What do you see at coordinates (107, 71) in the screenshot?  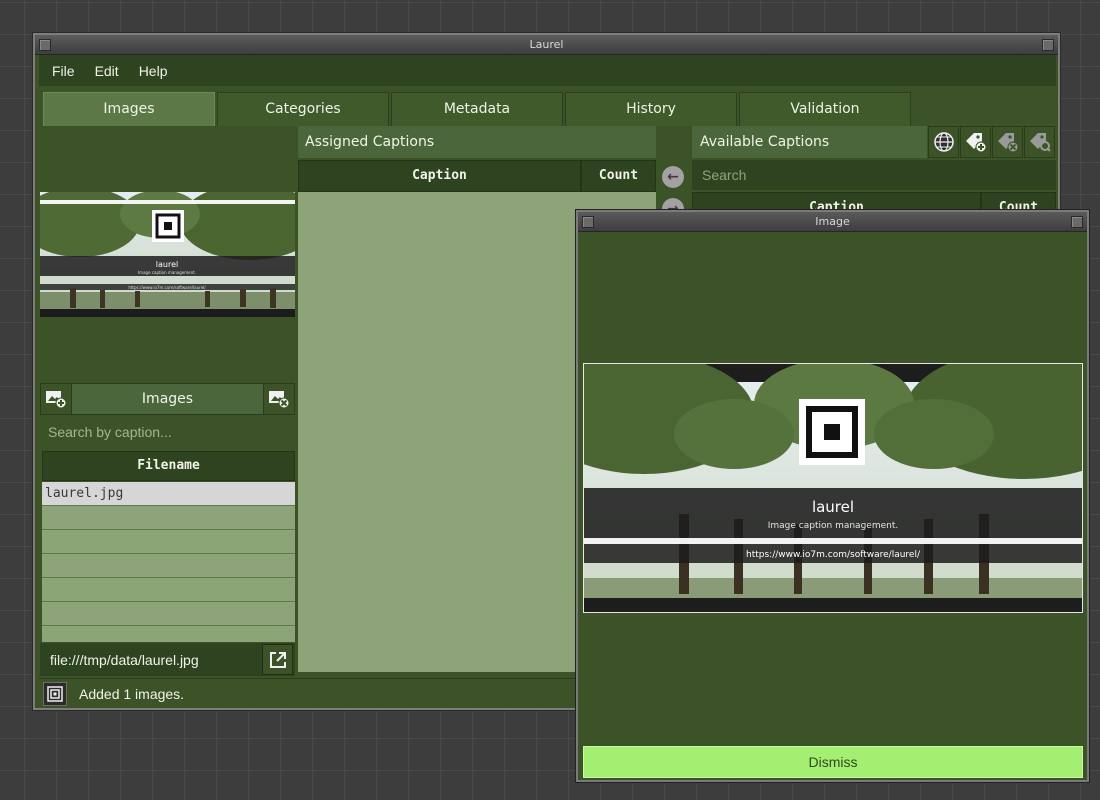 I see `menu-edit: Edit` at bounding box center [107, 71].